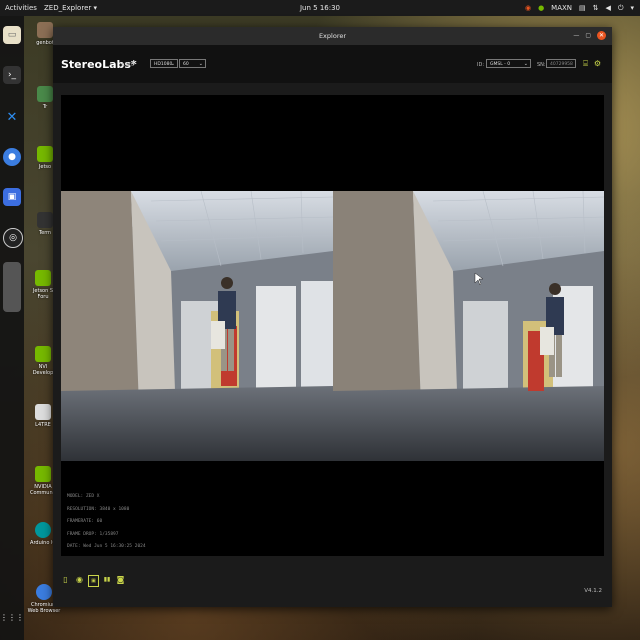 The image size is (640, 640). I want to click on power-icon: ⏻, so click(621, 8).